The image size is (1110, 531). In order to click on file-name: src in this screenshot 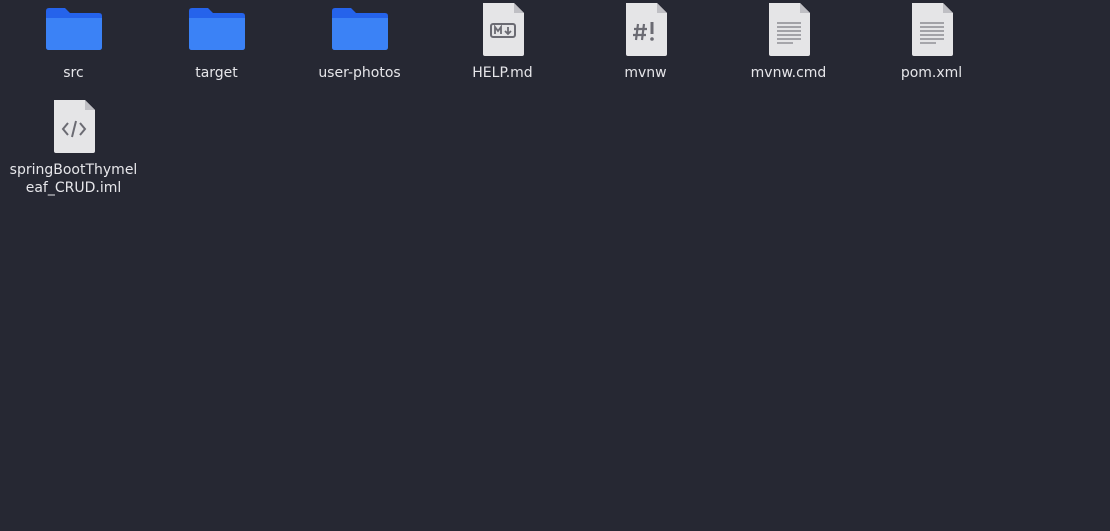, I will do `click(73, 73)`.